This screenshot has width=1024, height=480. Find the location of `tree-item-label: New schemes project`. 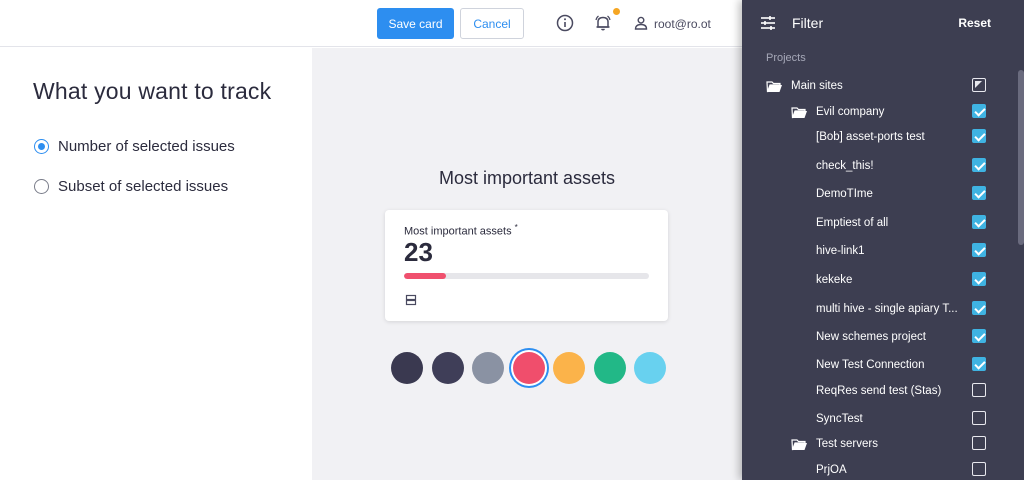

tree-item-label: New schemes project is located at coordinates (871, 337).